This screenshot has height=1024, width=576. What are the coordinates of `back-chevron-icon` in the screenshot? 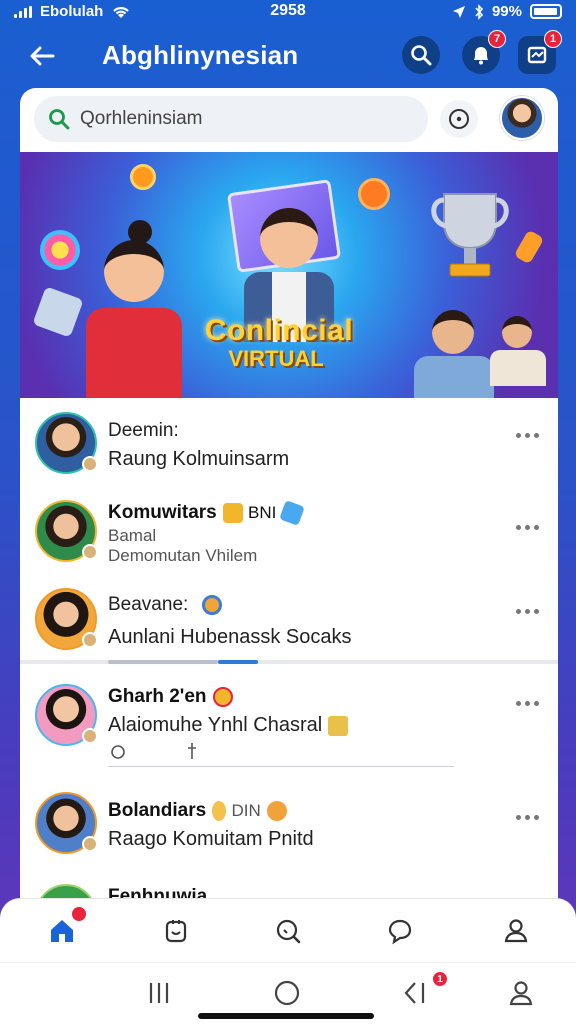 It's located at (414, 993).